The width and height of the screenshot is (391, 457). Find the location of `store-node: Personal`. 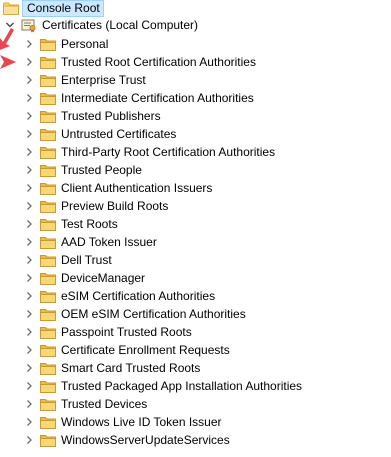

store-node: Personal is located at coordinates (54, 44).